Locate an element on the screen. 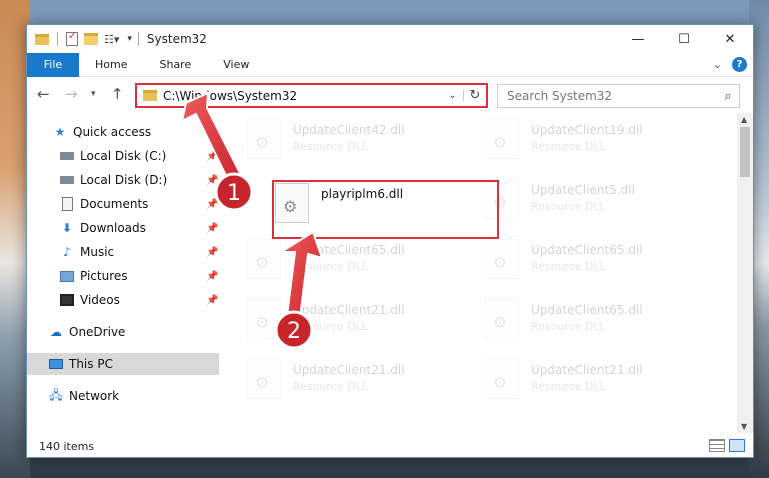 Image resolution: width=769 pixels, height=478 pixels. file-name: UpdateClient42.dll is located at coordinates (349, 130).